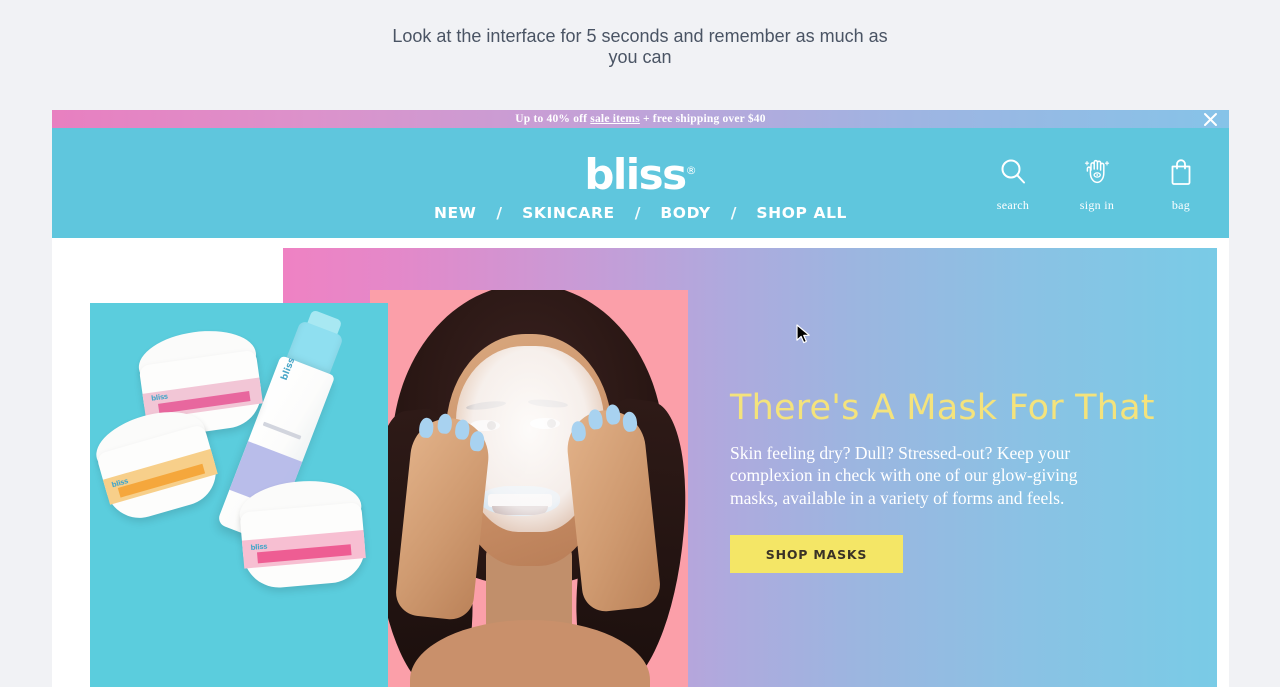 The width and height of the screenshot is (1280, 687). I want to click on product-brand-label: bliss, so click(259, 547).